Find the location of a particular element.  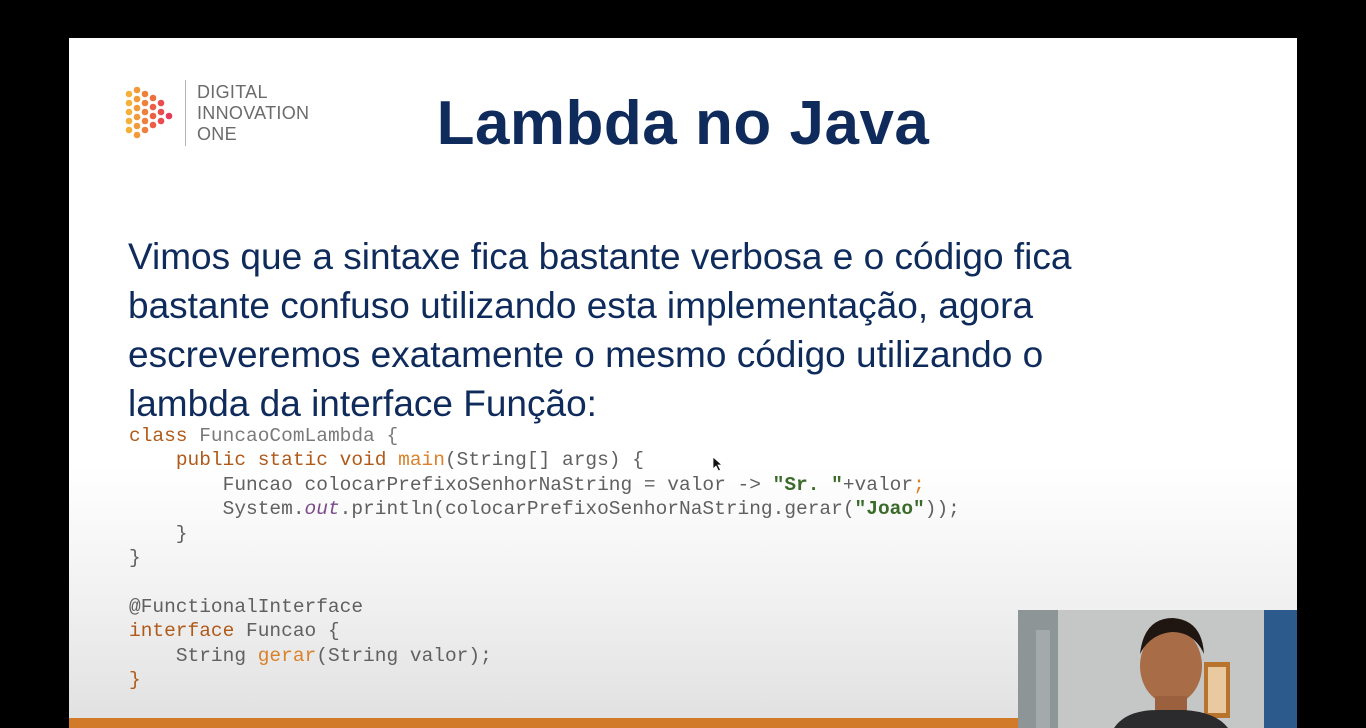

code-line-8: @FunctionalInterface is located at coordinates (246, 606).